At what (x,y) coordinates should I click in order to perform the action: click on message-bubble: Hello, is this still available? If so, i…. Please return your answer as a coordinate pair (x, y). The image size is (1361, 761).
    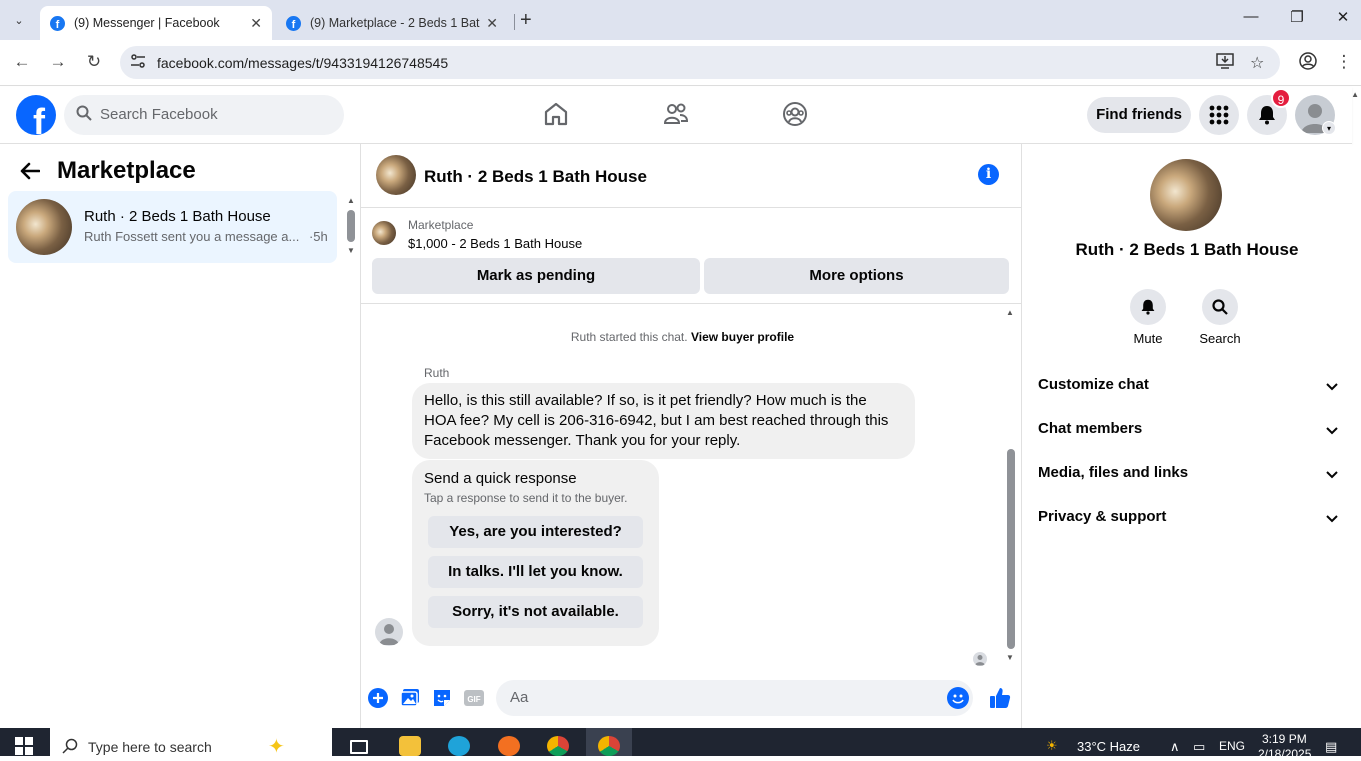
    Looking at the image, I should click on (663, 421).